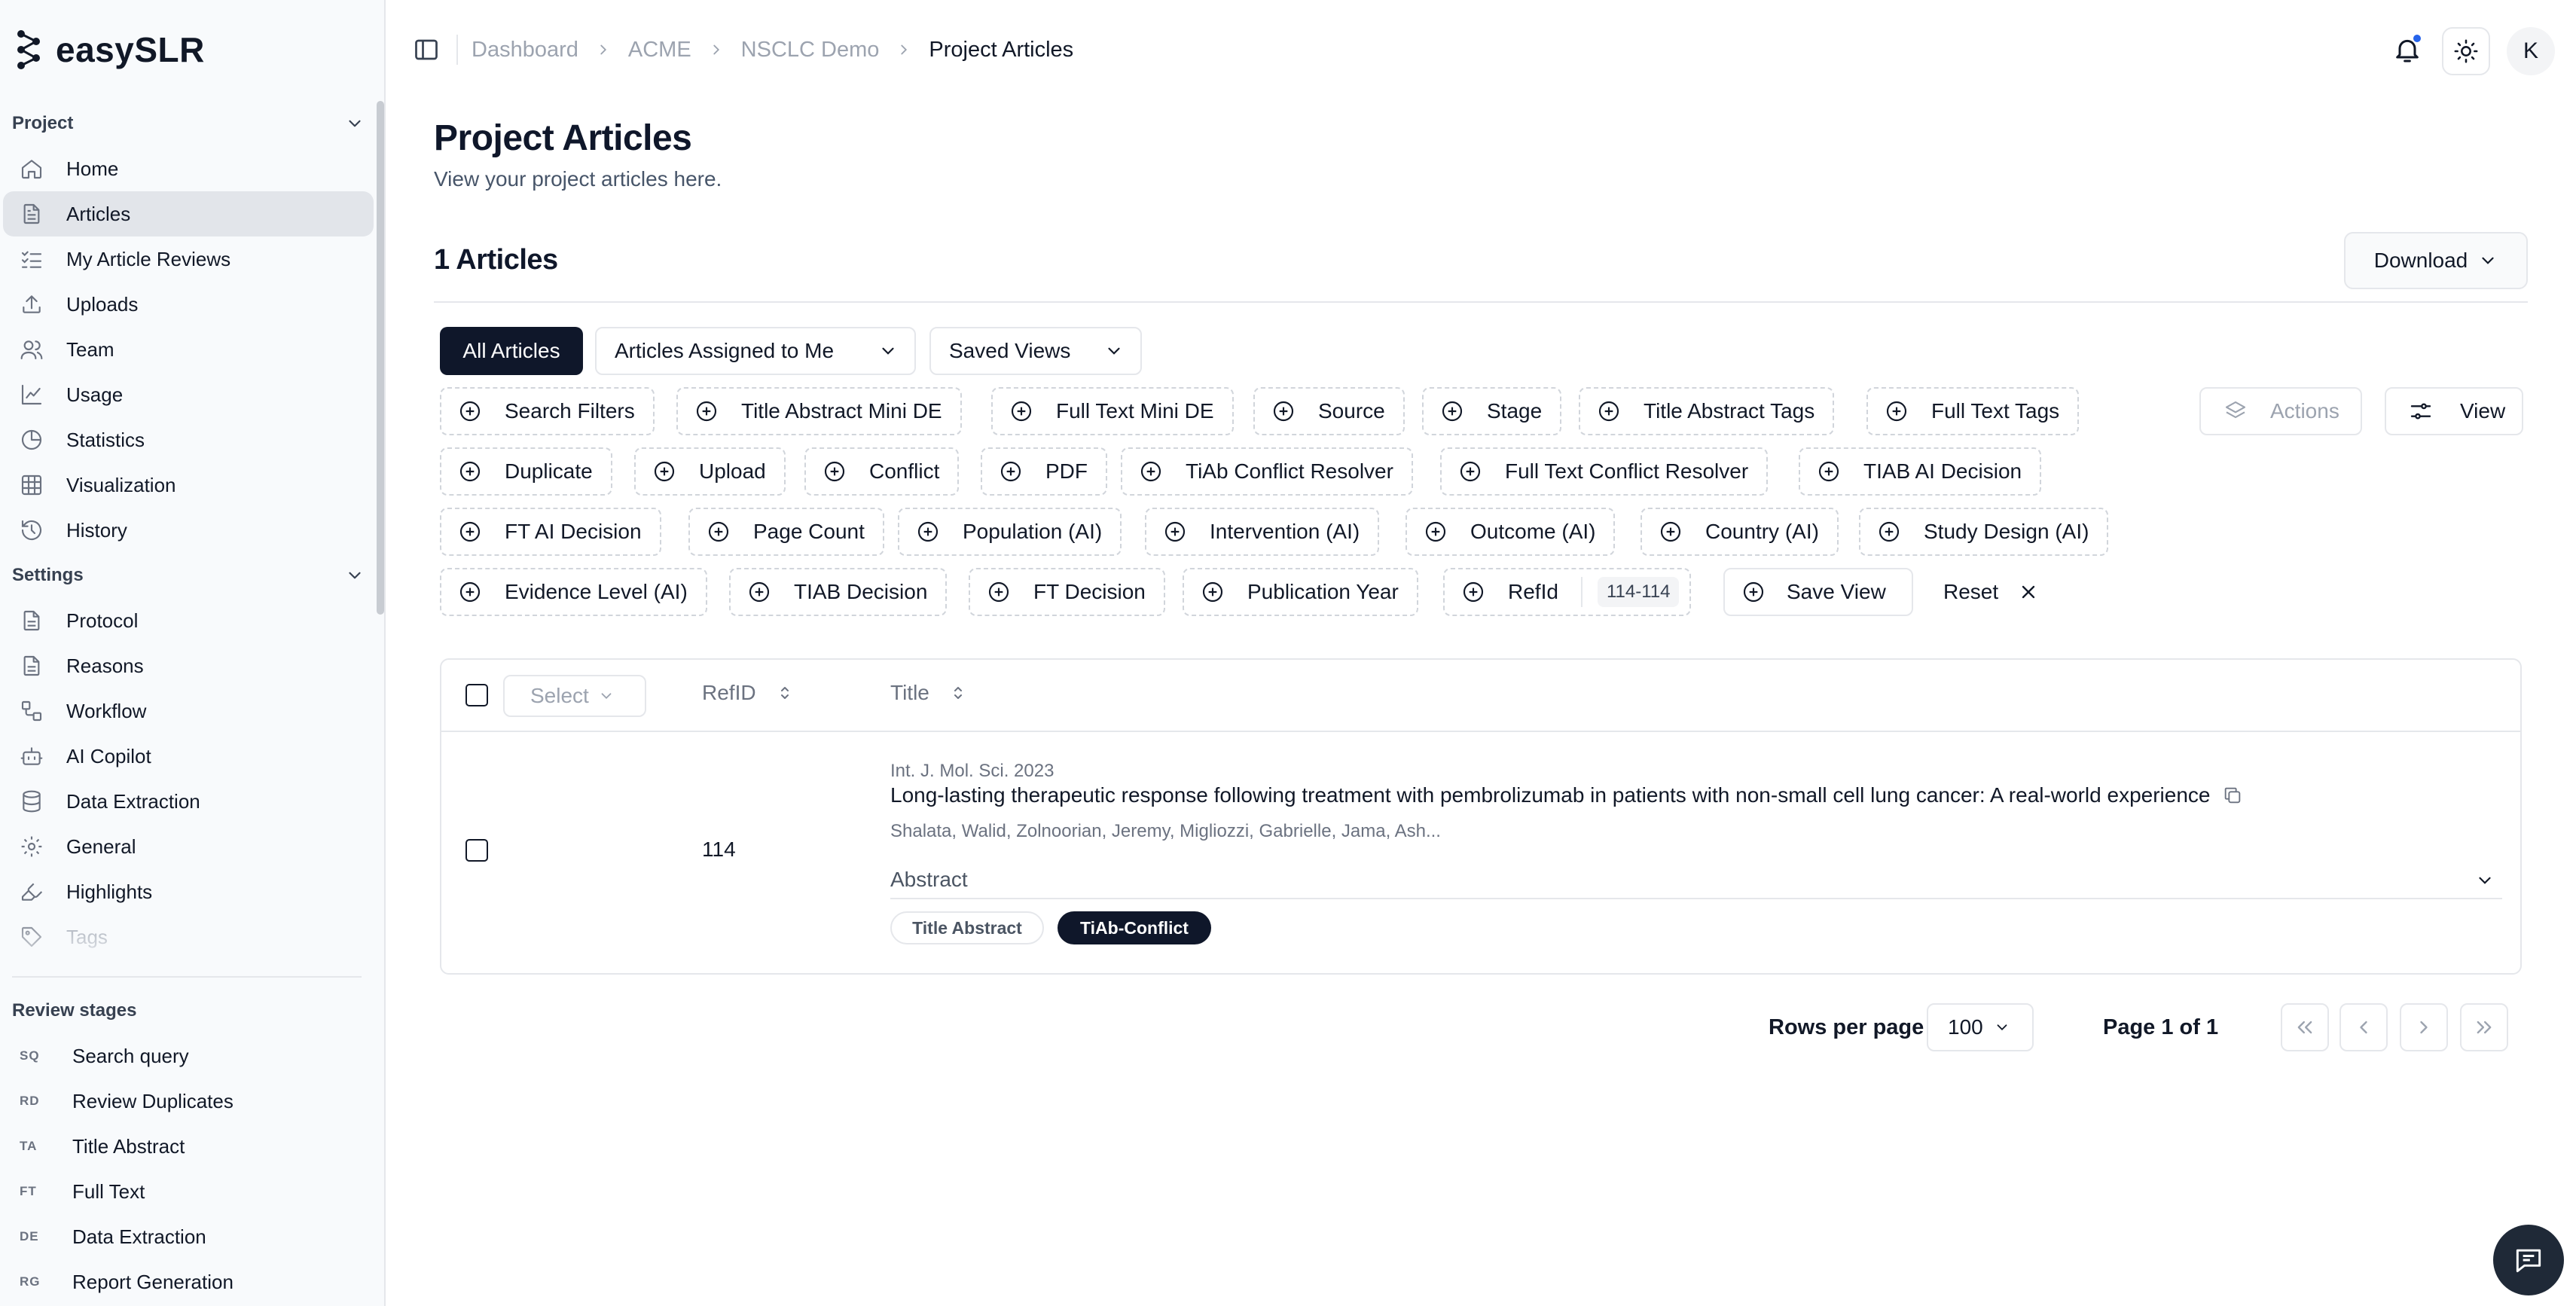 The width and height of the screenshot is (2576, 1306). What do you see at coordinates (189, 756) in the screenshot?
I see `sidebar-item-ai-copilot: AI Copilot` at bounding box center [189, 756].